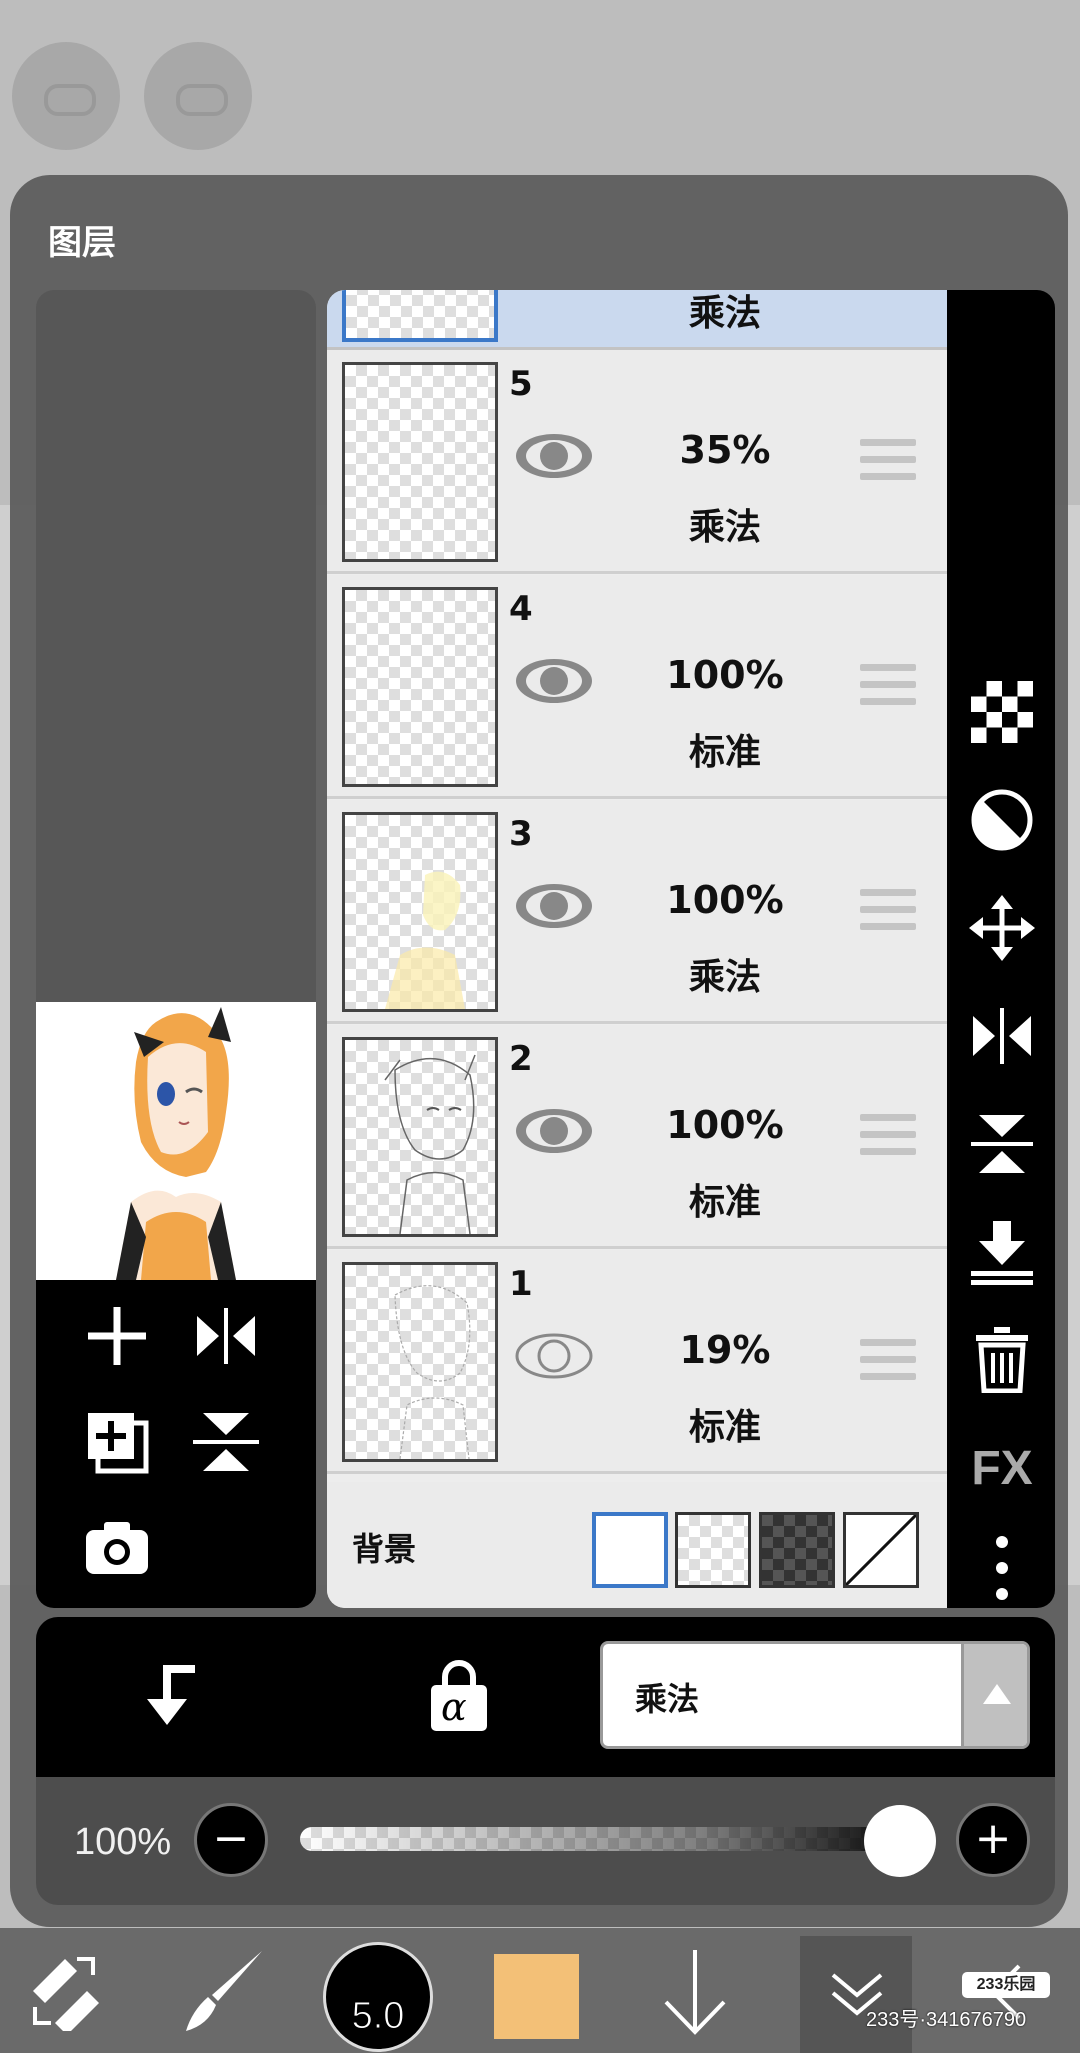  I want to click on camera-icon, so click(117, 1548).